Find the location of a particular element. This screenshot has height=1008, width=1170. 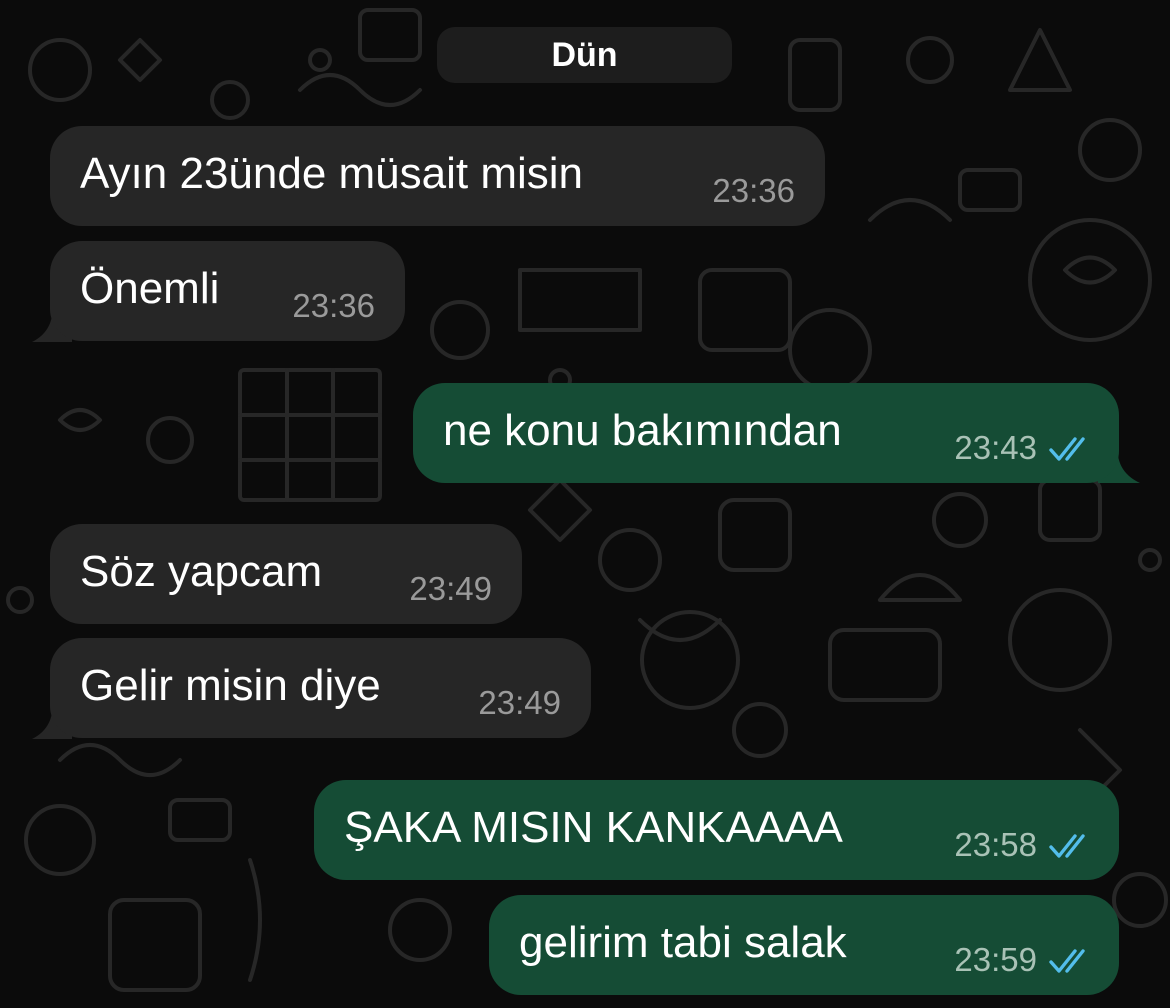

message-timestamp: 23:43 is located at coordinates (995, 447).